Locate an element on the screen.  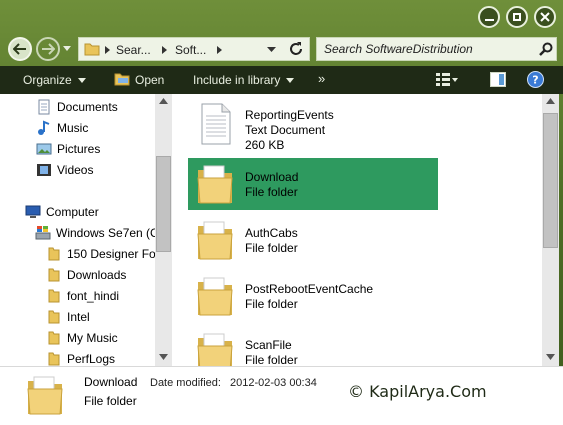
file-item: ReportingEvents Text Document 260 KB is located at coordinates (313, 125).